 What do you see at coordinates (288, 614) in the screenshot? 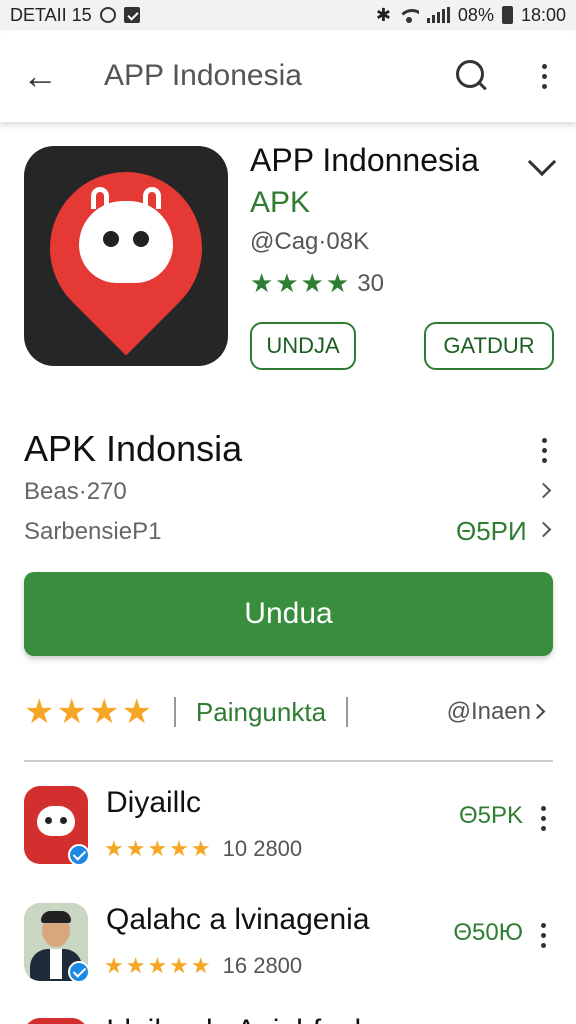
I see `download-button: Undua` at bounding box center [288, 614].